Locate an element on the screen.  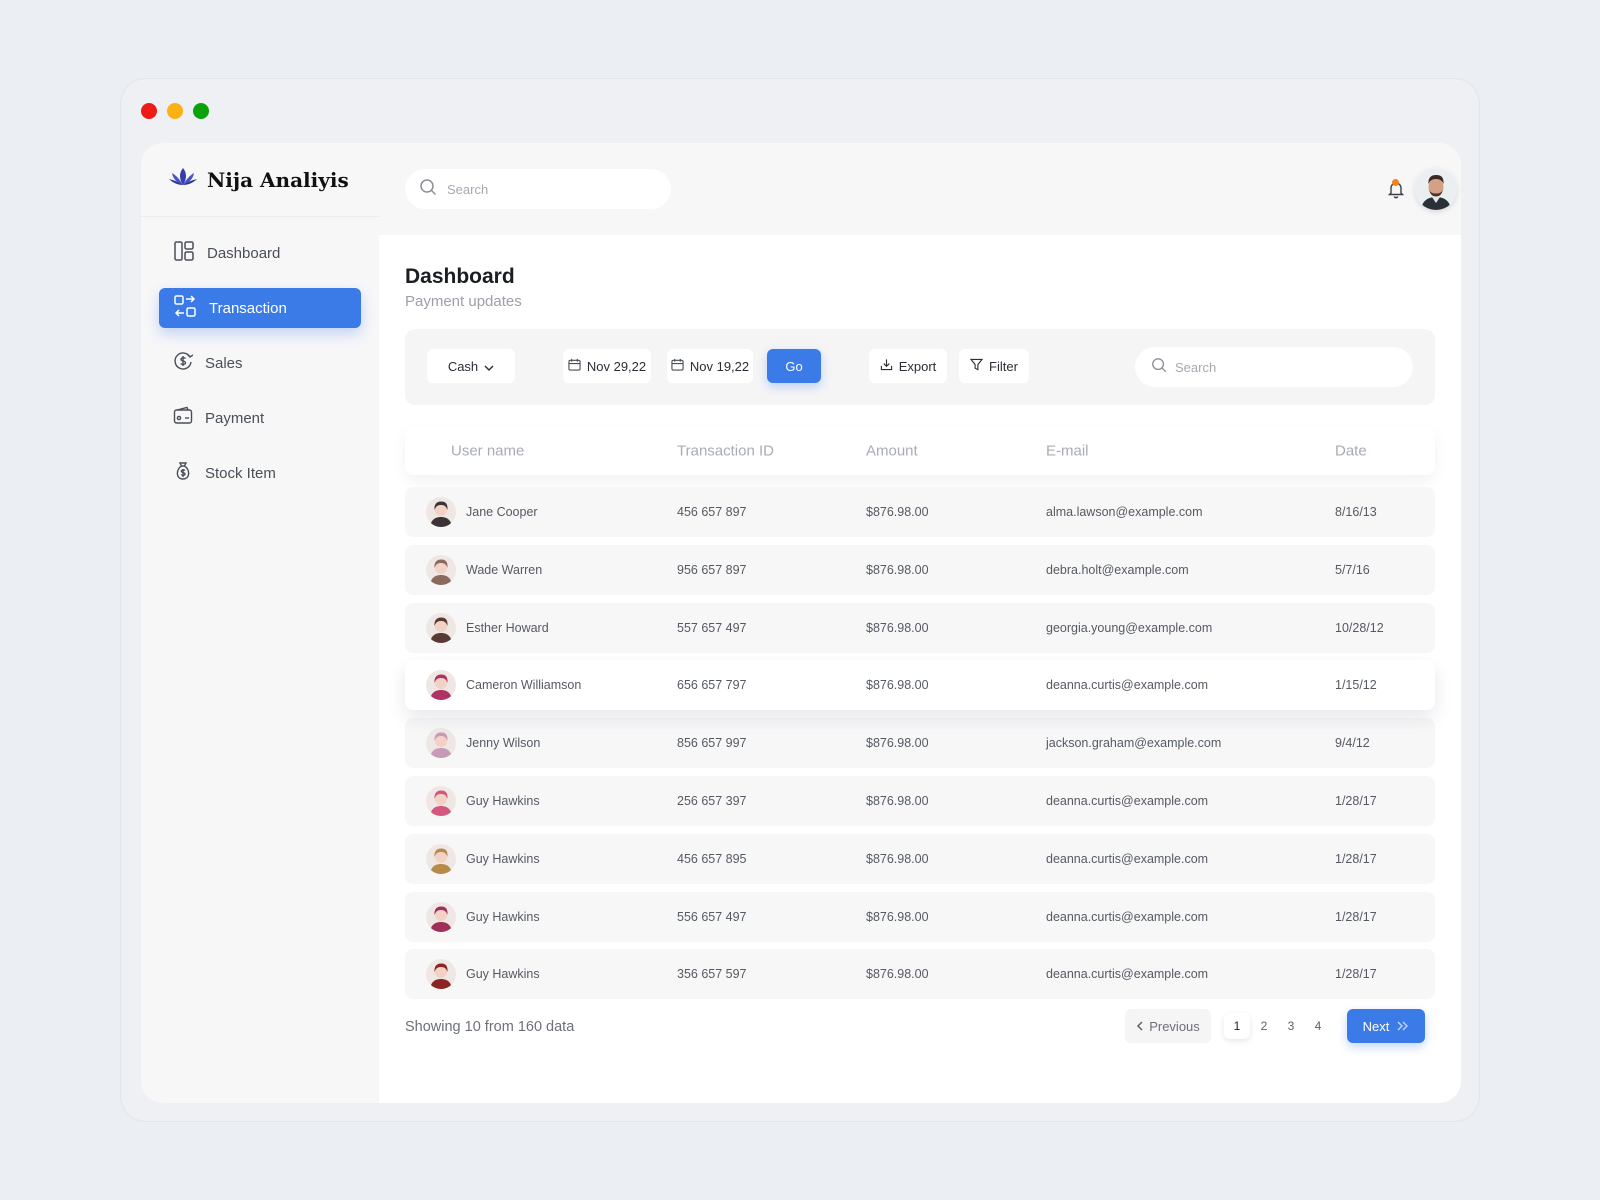
sidebar-item-label: Stock Item is located at coordinates (240, 473).